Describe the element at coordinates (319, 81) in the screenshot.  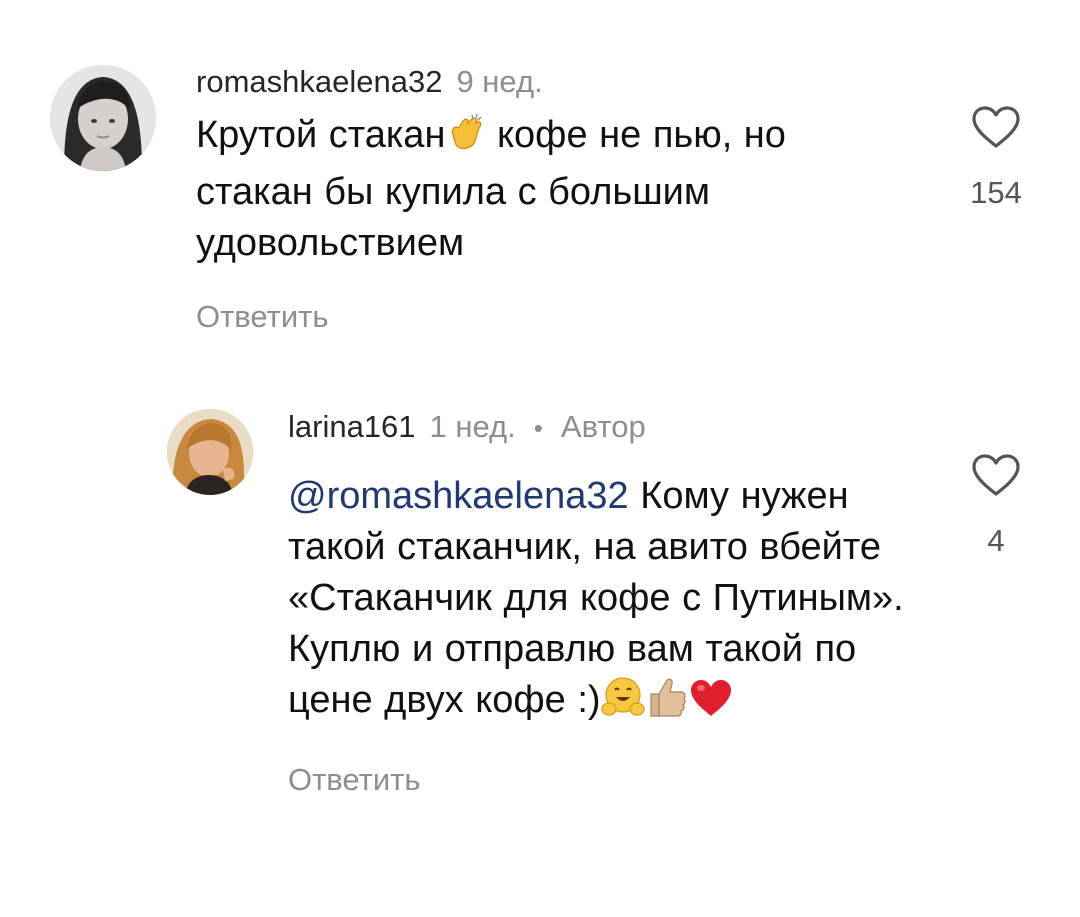
I see `username: romashkaelena32` at that location.